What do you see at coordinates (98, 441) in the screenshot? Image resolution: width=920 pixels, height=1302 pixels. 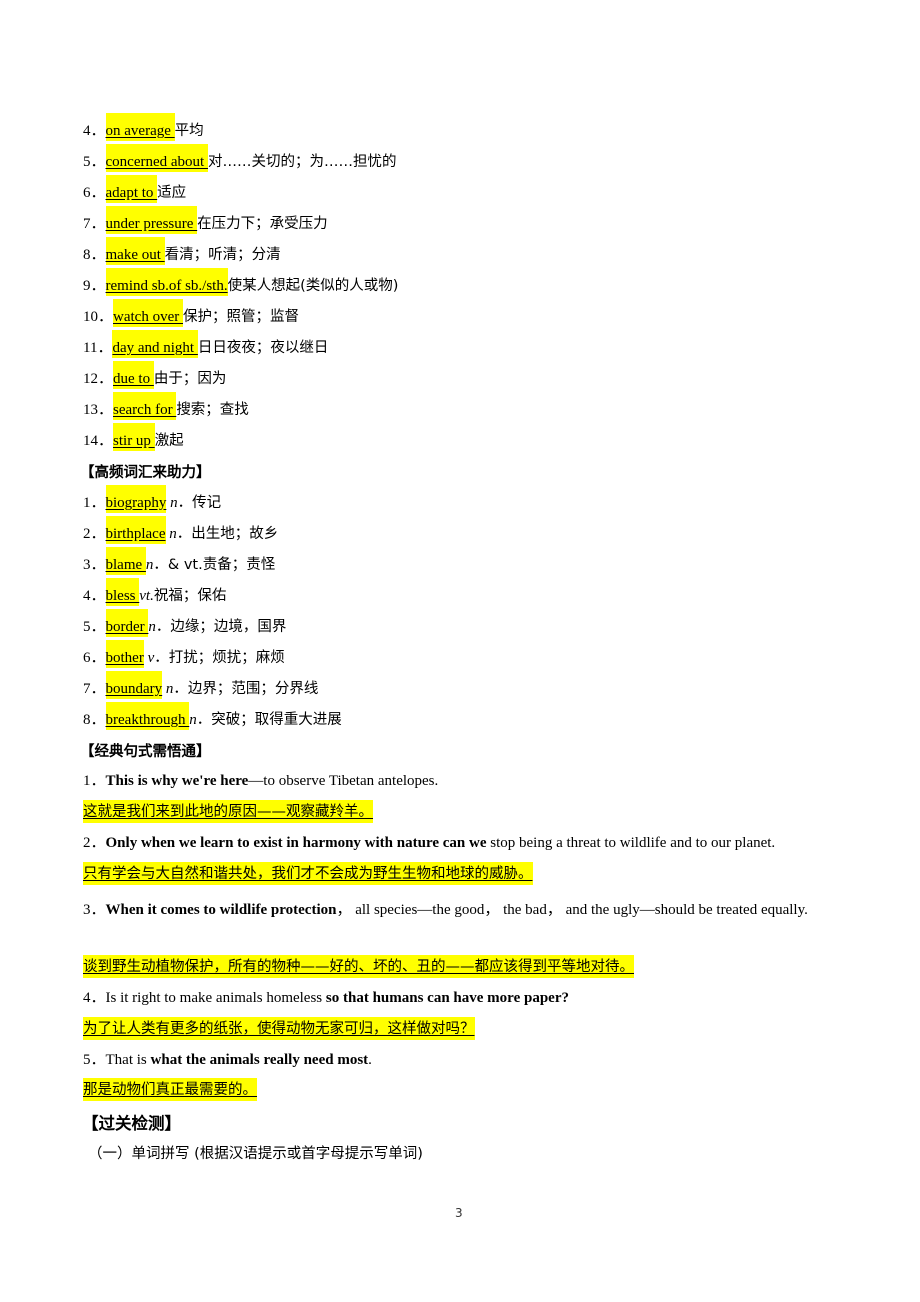 I see `item-number: 14．` at bounding box center [98, 441].